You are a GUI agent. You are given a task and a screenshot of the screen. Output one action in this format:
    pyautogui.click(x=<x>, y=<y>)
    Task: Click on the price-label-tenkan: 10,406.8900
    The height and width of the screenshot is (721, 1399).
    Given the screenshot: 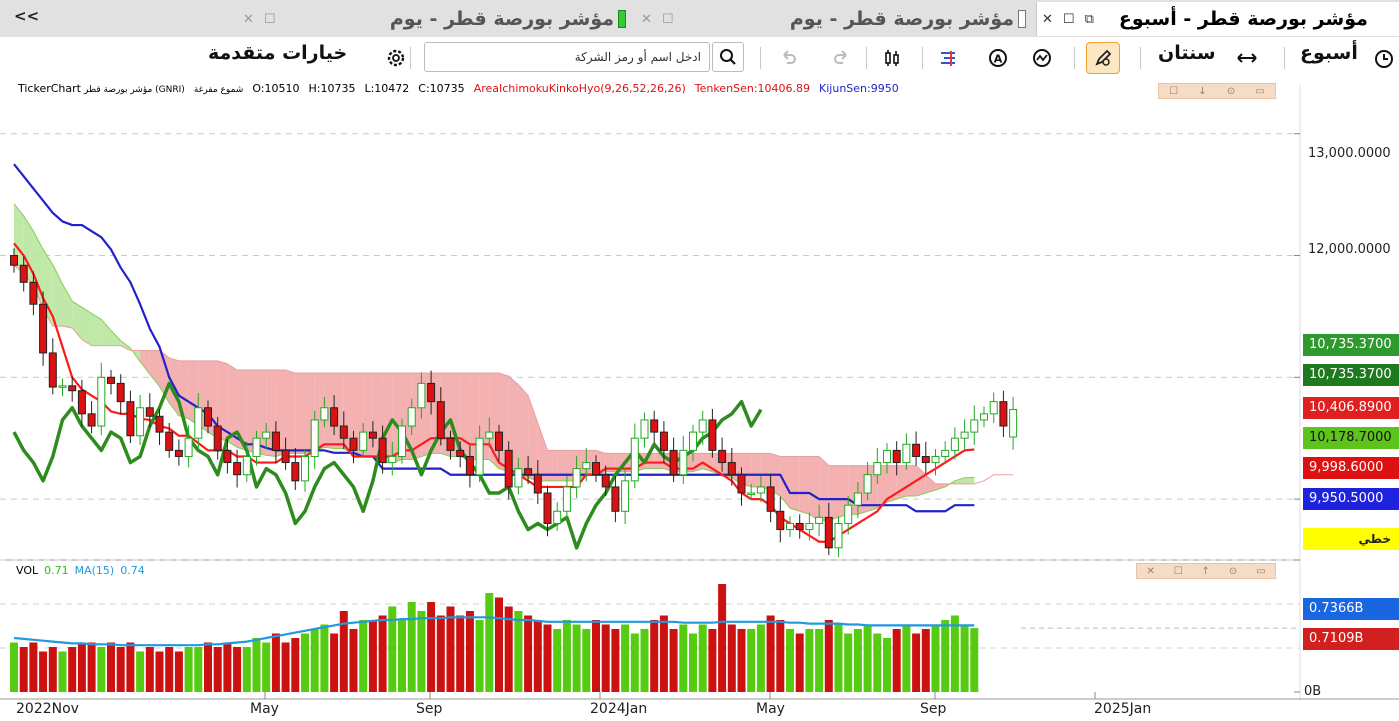 What is the action you would take?
    pyautogui.click(x=1351, y=408)
    